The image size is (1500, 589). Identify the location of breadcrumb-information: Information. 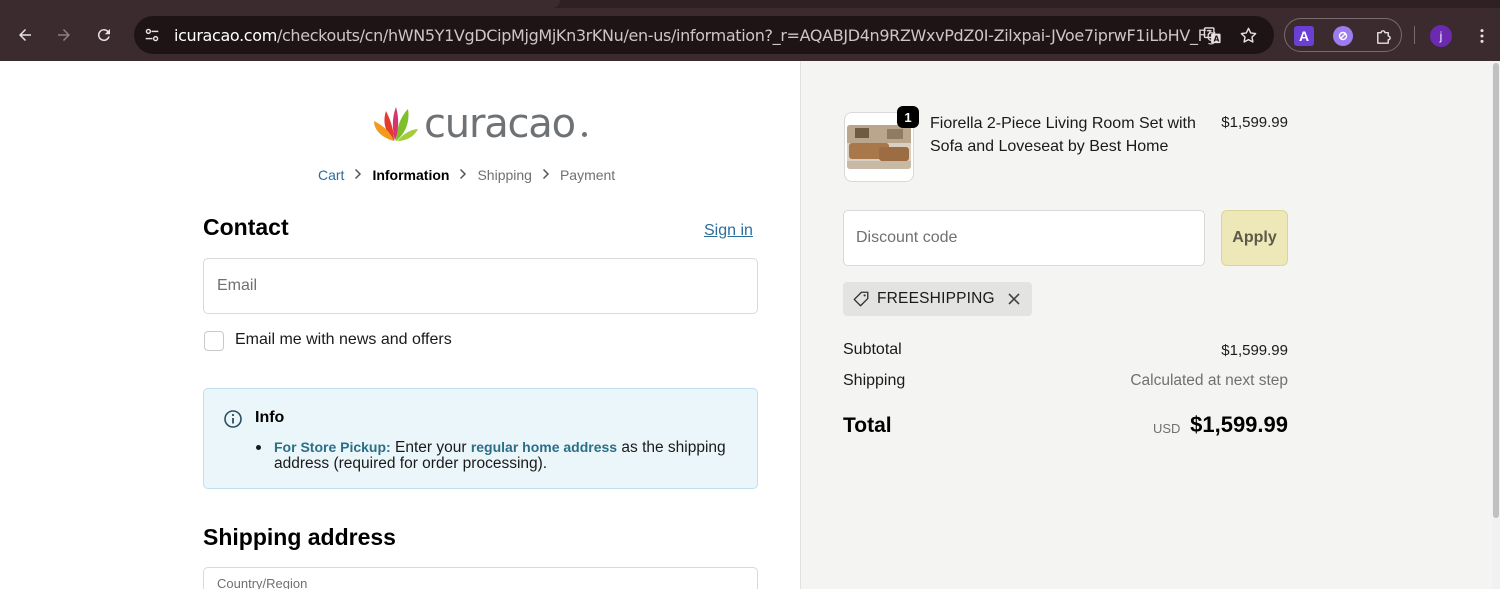
(411, 175).